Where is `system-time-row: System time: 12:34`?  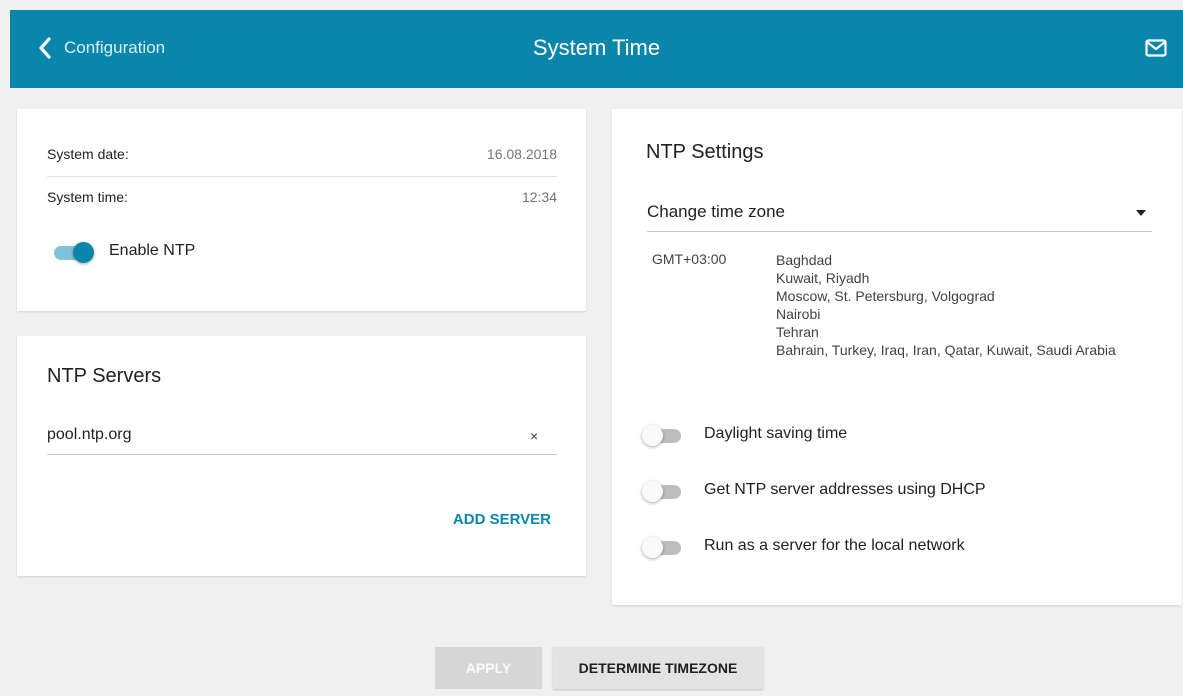
system-time-row: System time: 12:34 is located at coordinates (302, 197).